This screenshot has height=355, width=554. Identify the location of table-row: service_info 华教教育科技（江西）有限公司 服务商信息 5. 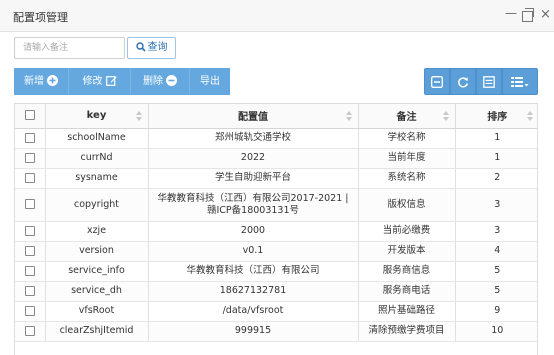
(276, 271).